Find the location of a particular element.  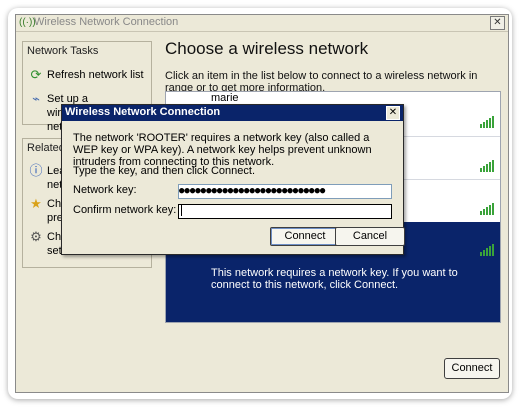

connect-button: Connect is located at coordinates (472, 368).